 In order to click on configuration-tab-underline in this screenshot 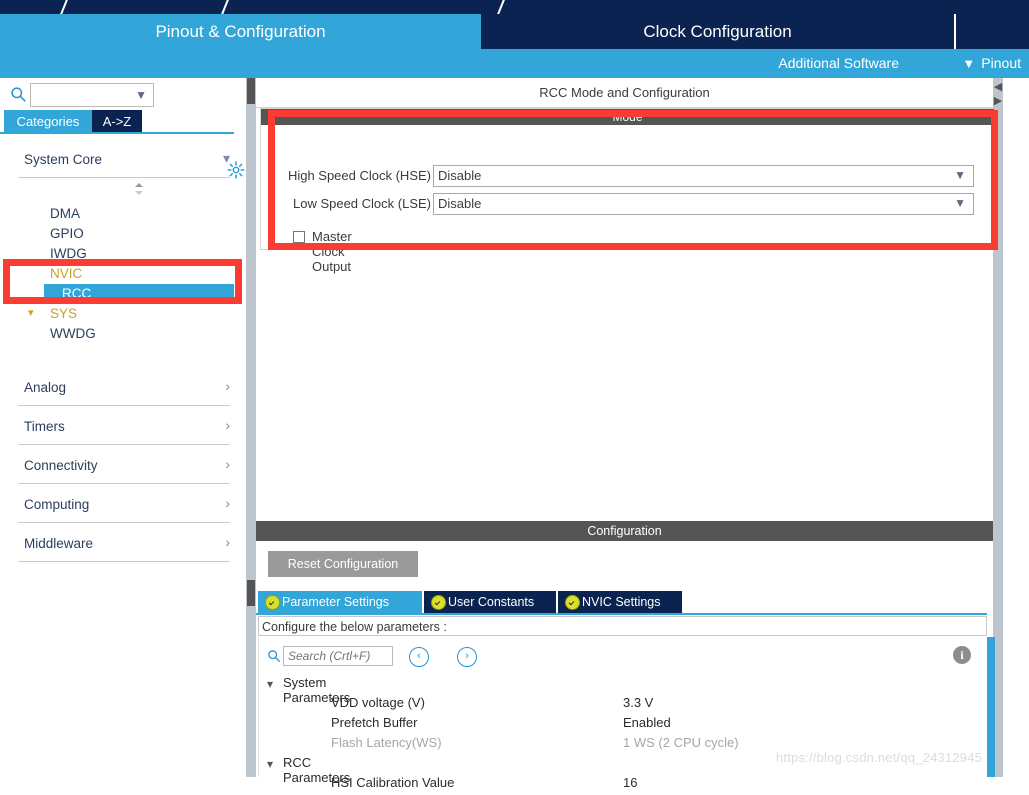, I will do `click(621, 614)`.